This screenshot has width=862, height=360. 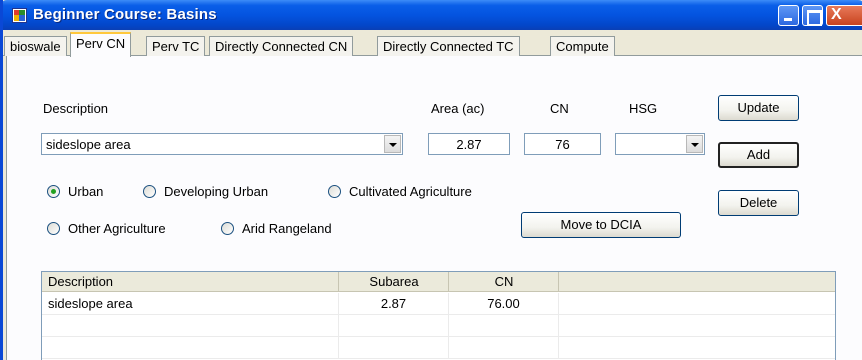 I want to click on add-button: Add, so click(x=758, y=155).